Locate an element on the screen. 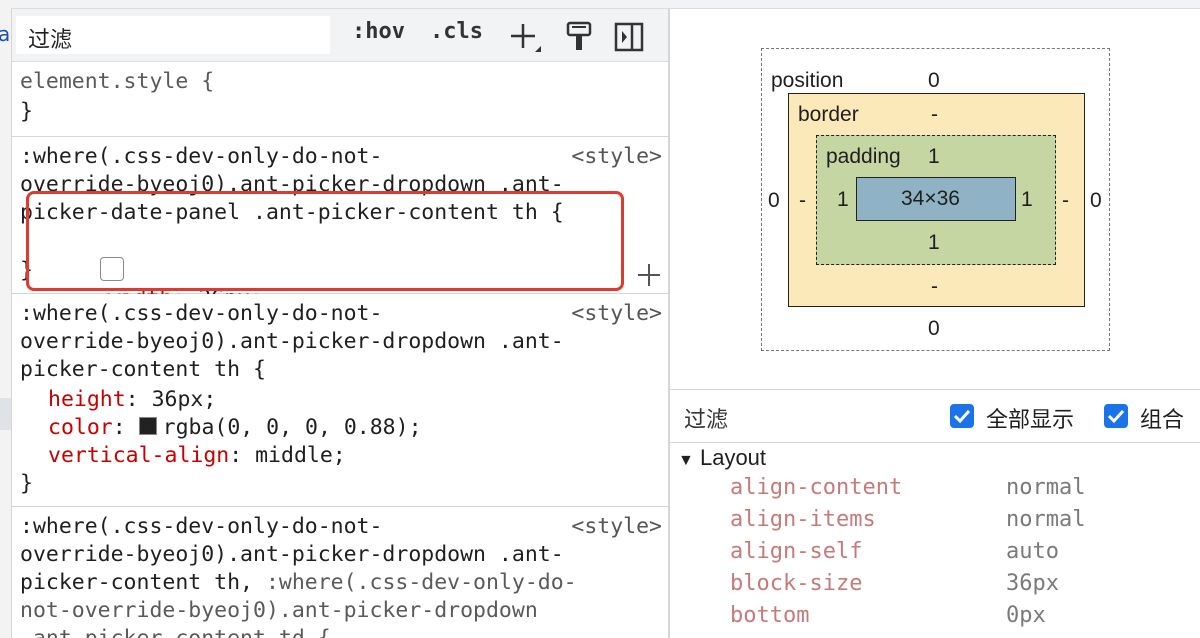  computed-property-value: 36px is located at coordinates (1032, 583).